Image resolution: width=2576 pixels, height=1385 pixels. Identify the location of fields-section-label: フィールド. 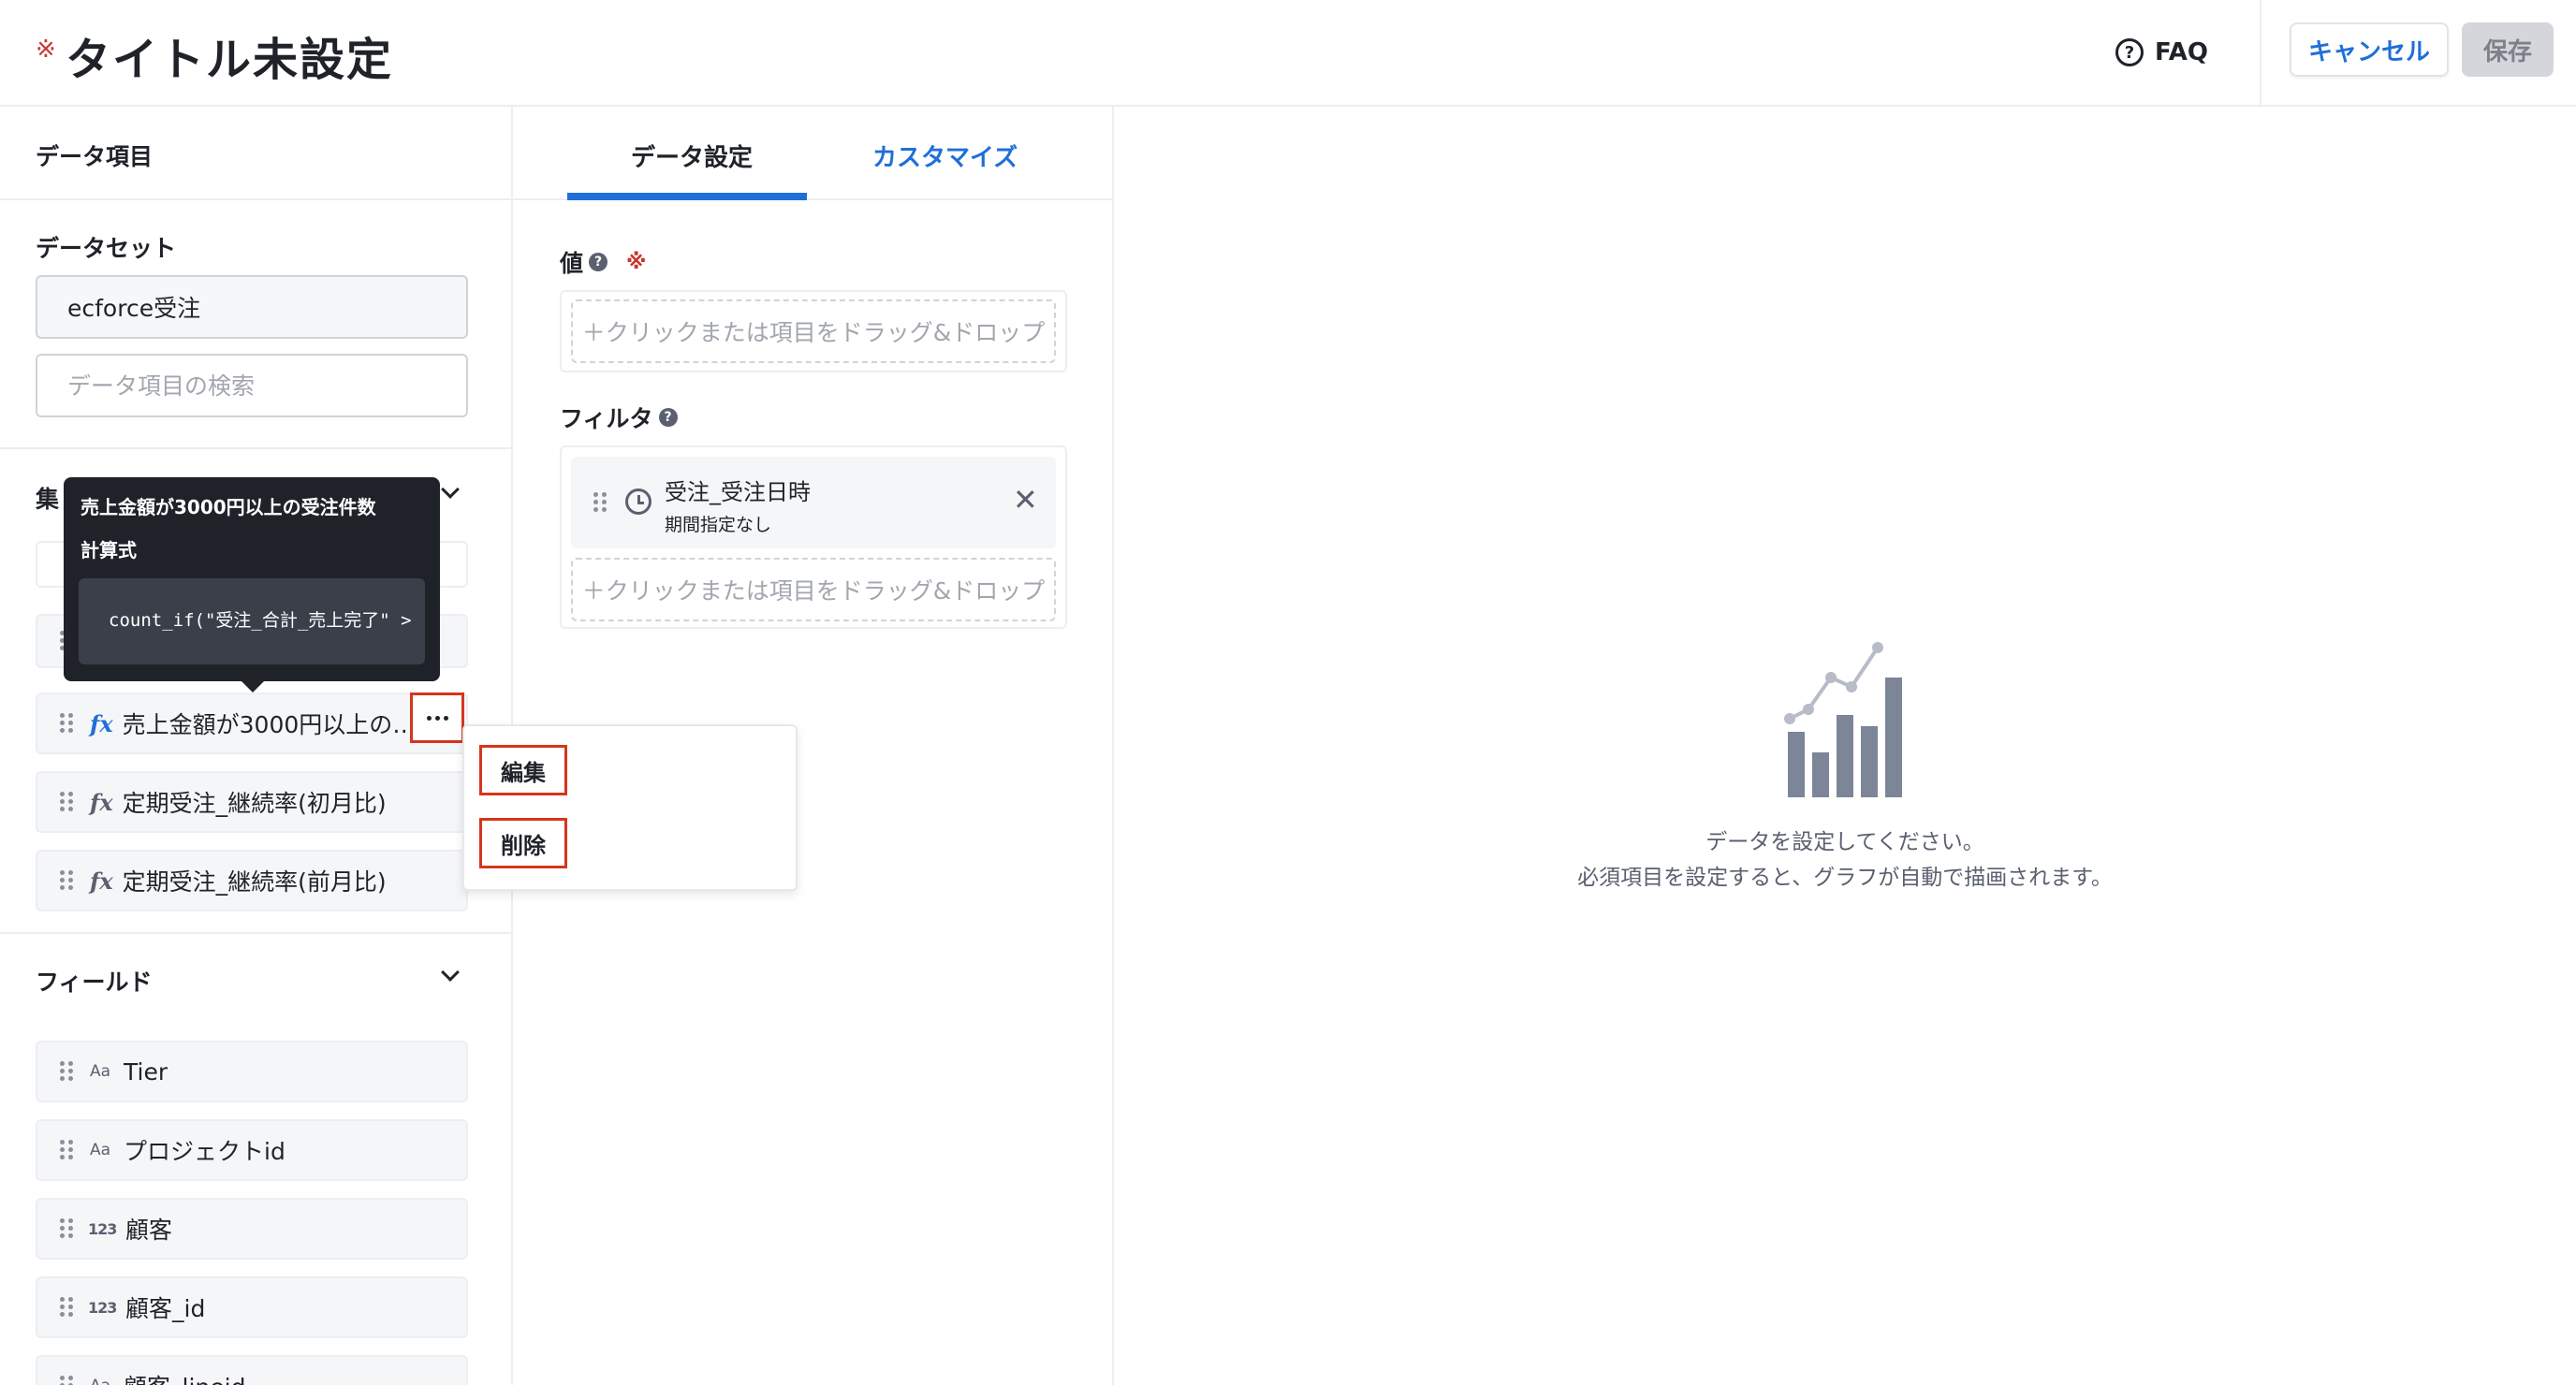
(94, 981).